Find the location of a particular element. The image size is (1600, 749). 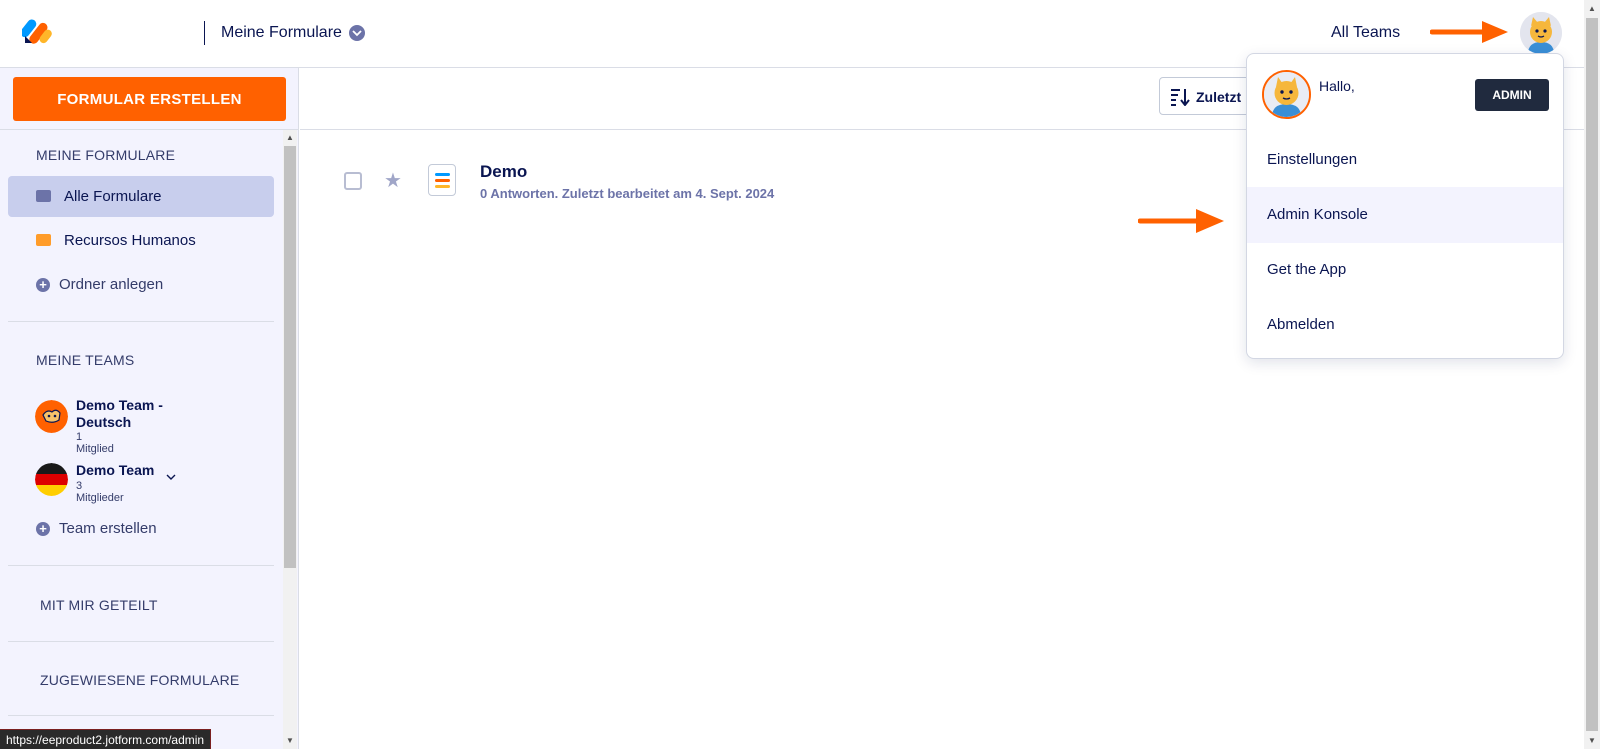

menu-item-settings: Einstellungen is located at coordinates (1405, 160).